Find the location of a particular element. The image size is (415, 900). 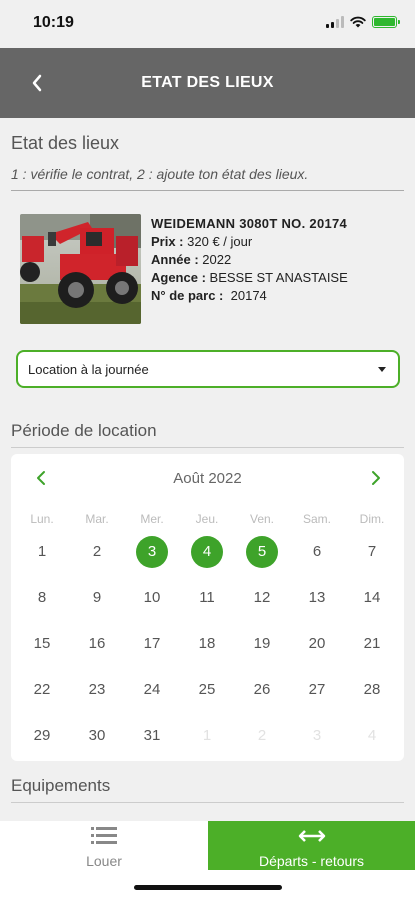

wifi-icon is located at coordinates (358, 22).